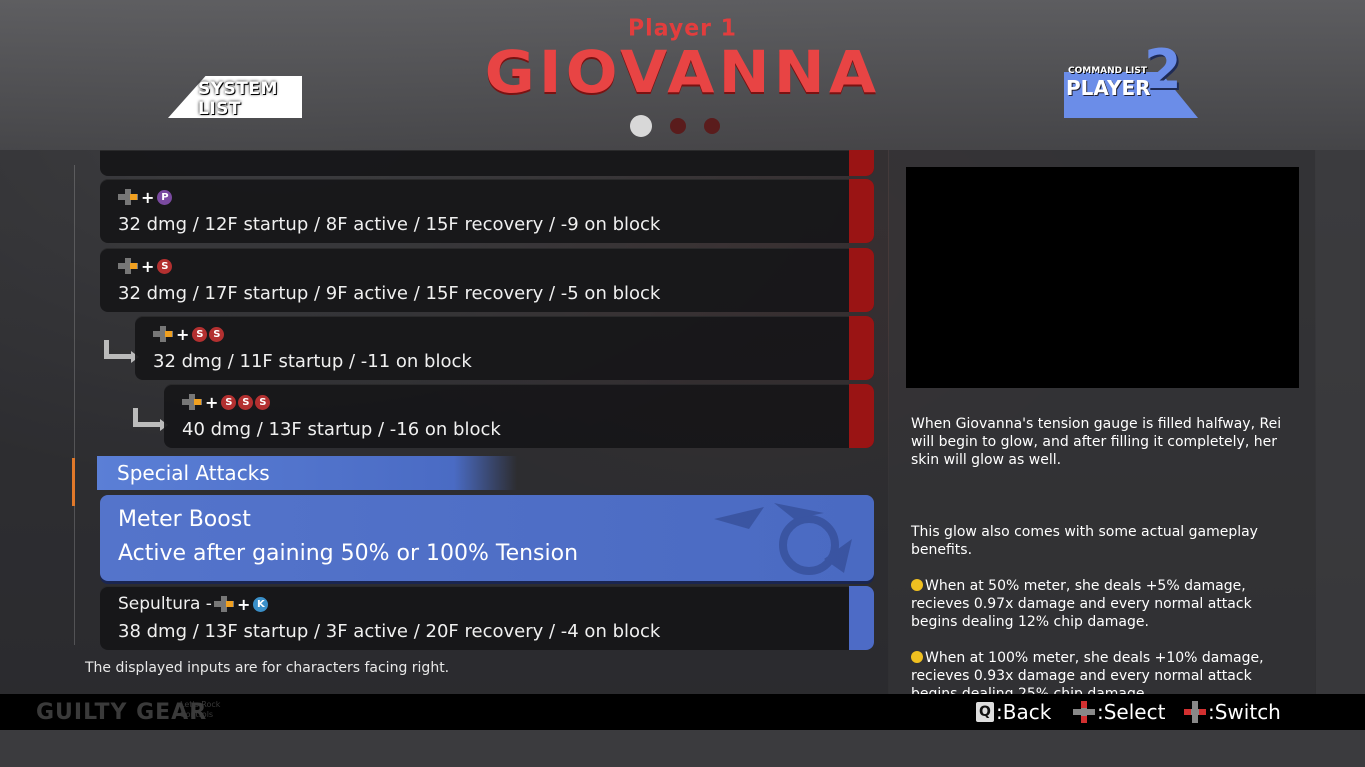  I want to click on move-stats: 32 dmg / 11F startup / -11 on block, so click(312, 361).